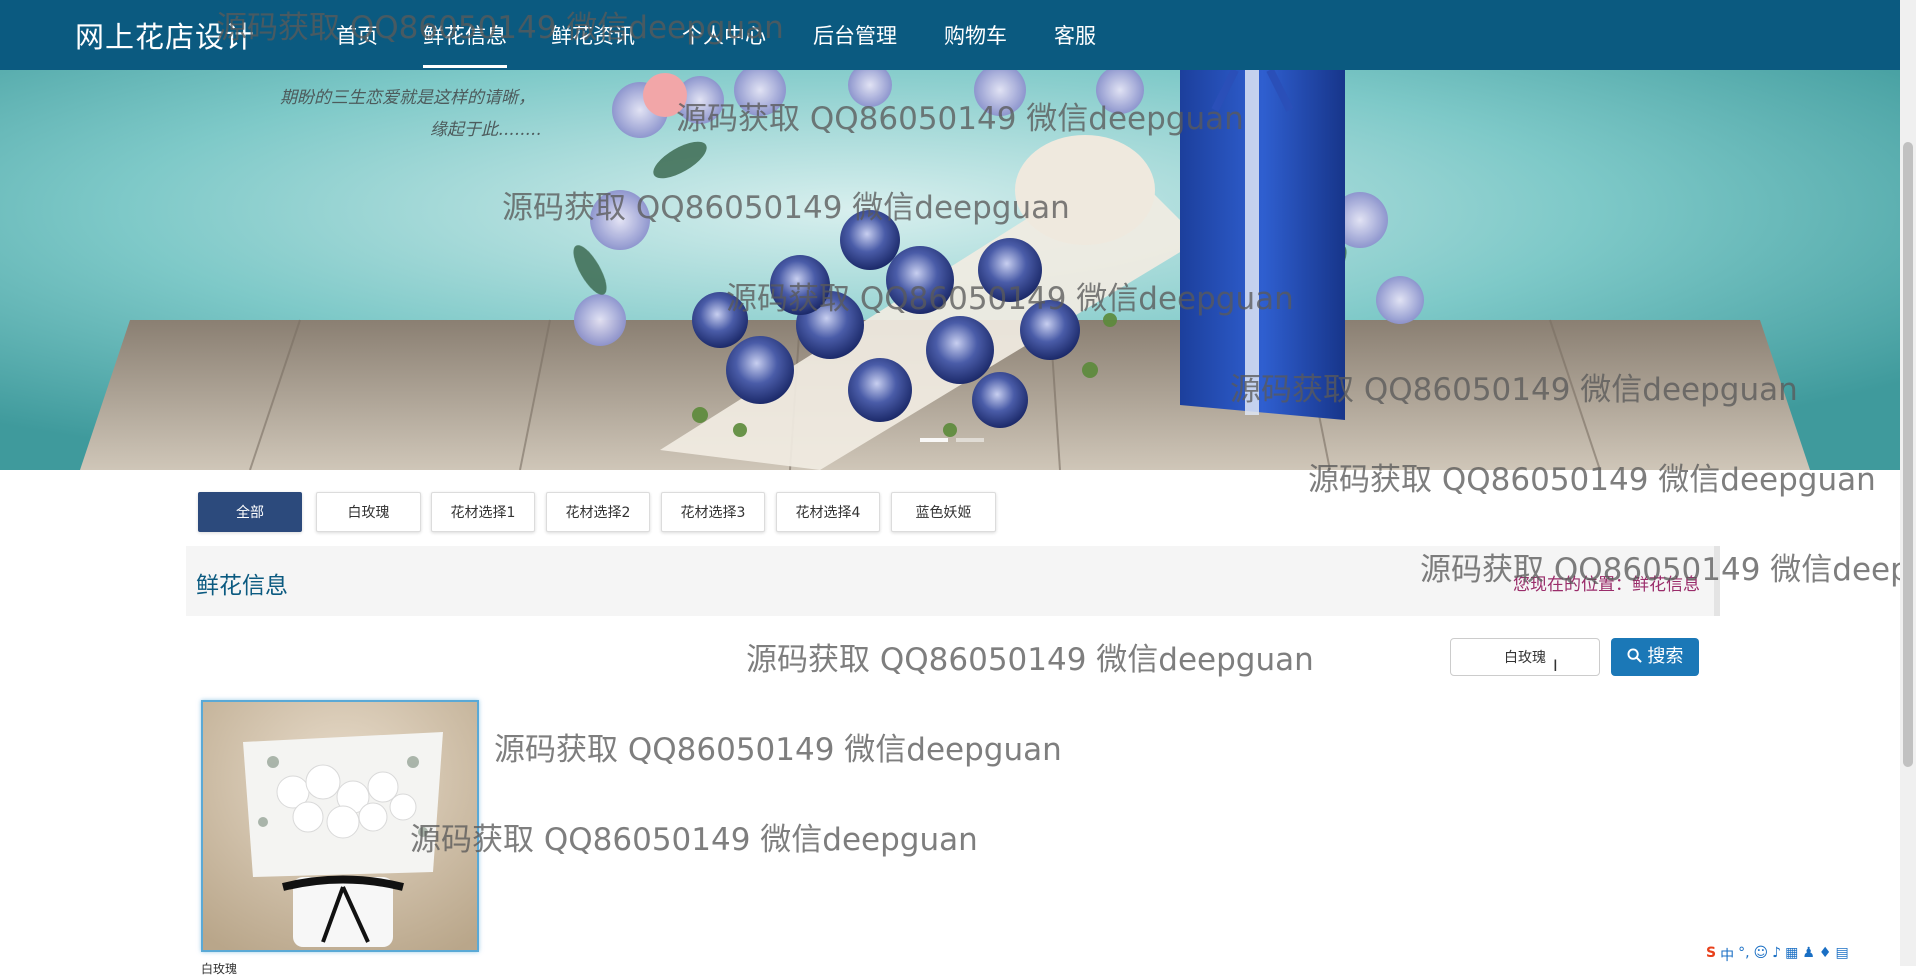 The image size is (1916, 977). I want to click on nav-item-flower-news: 鲜花资讯, so click(593, 35).